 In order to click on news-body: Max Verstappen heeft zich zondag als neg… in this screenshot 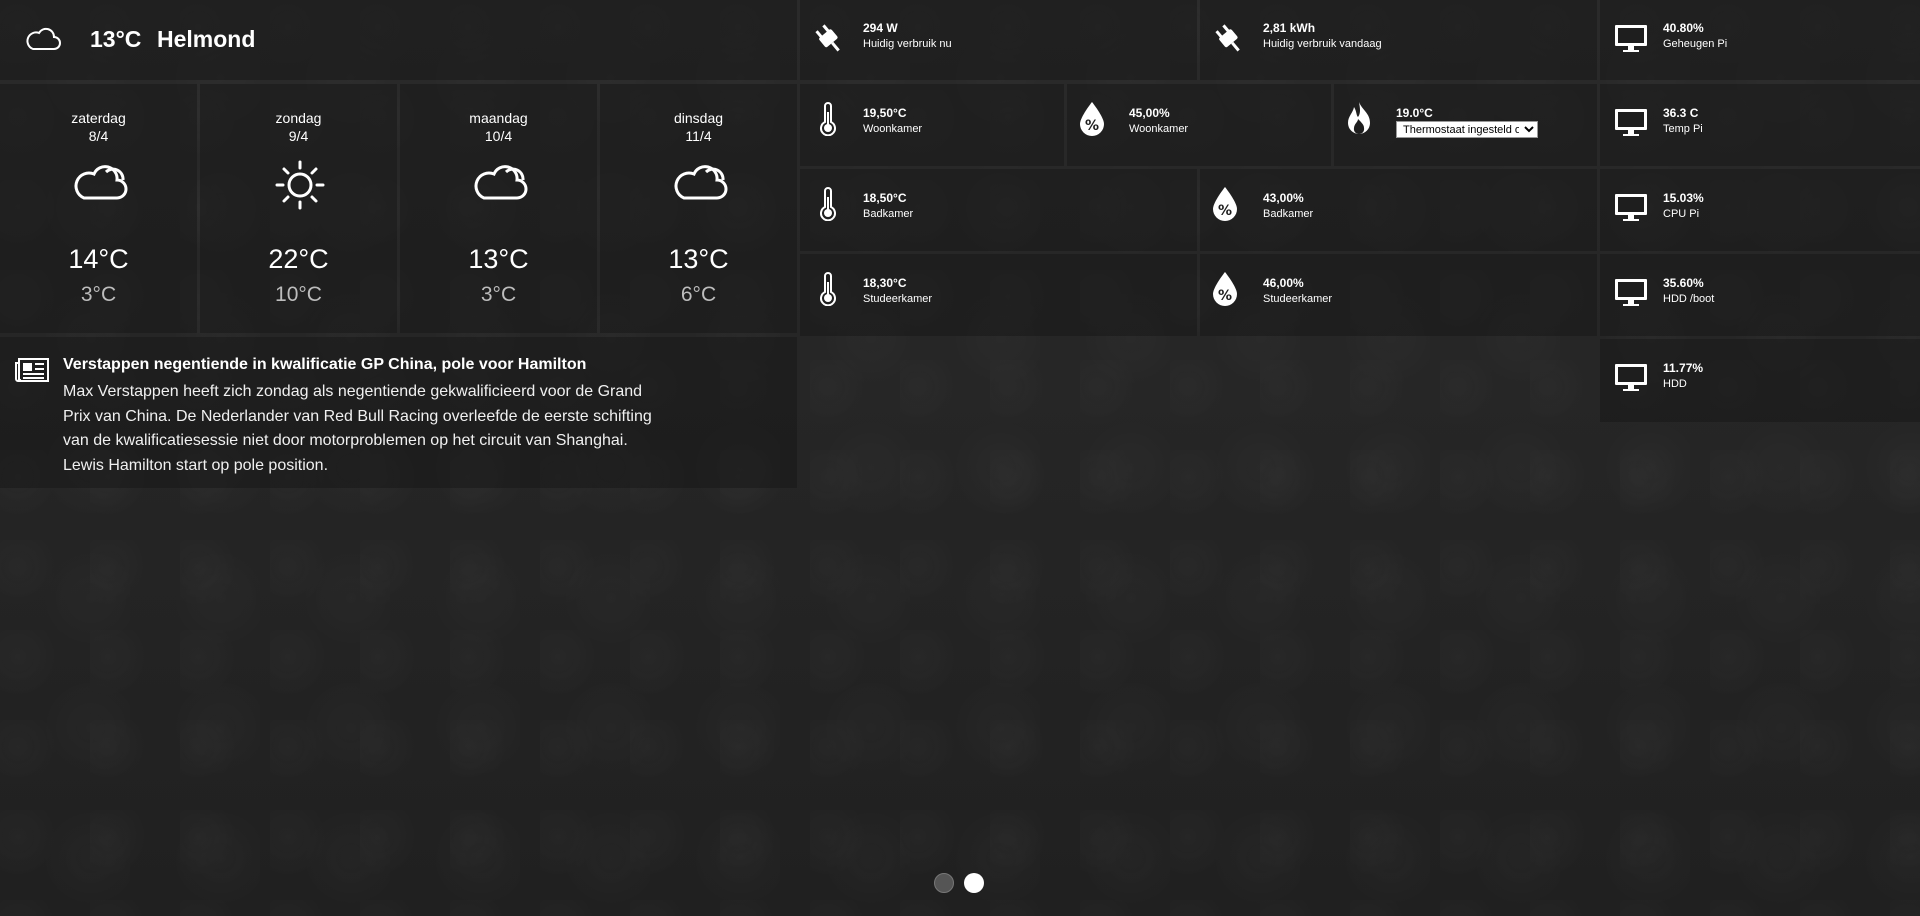, I will do `click(357, 429)`.